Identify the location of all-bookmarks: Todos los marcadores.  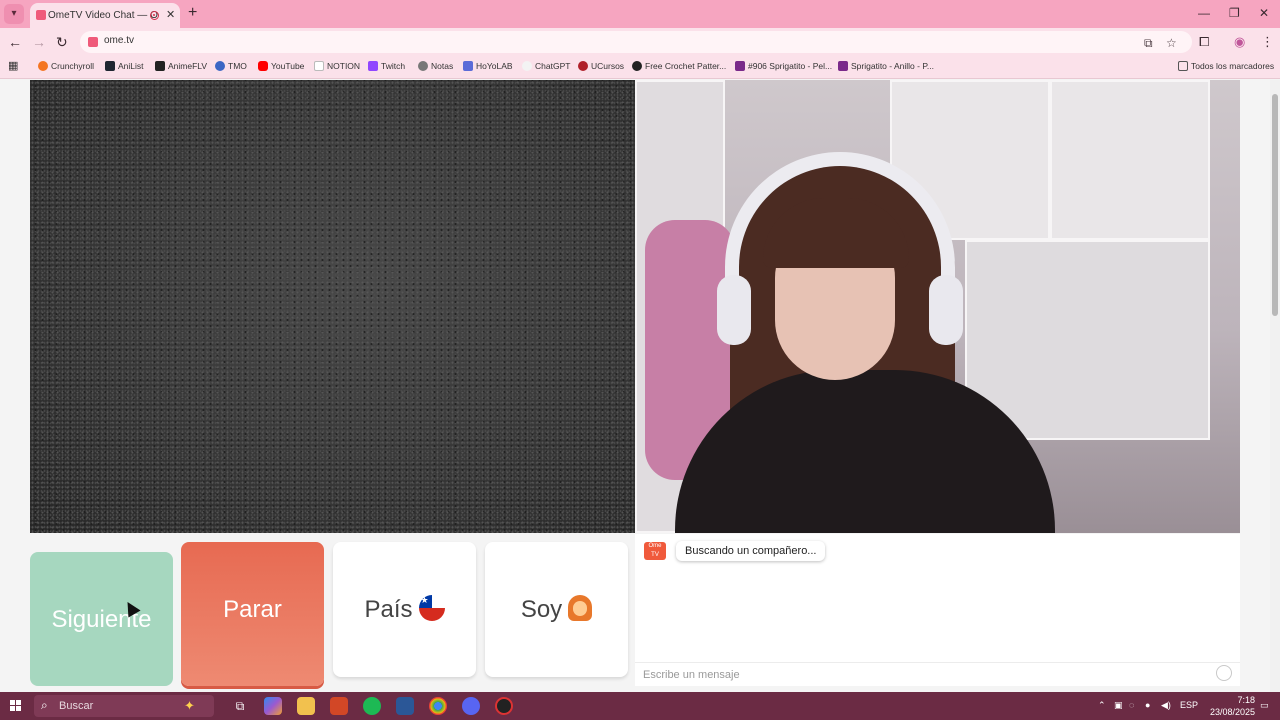
(1226, 66).